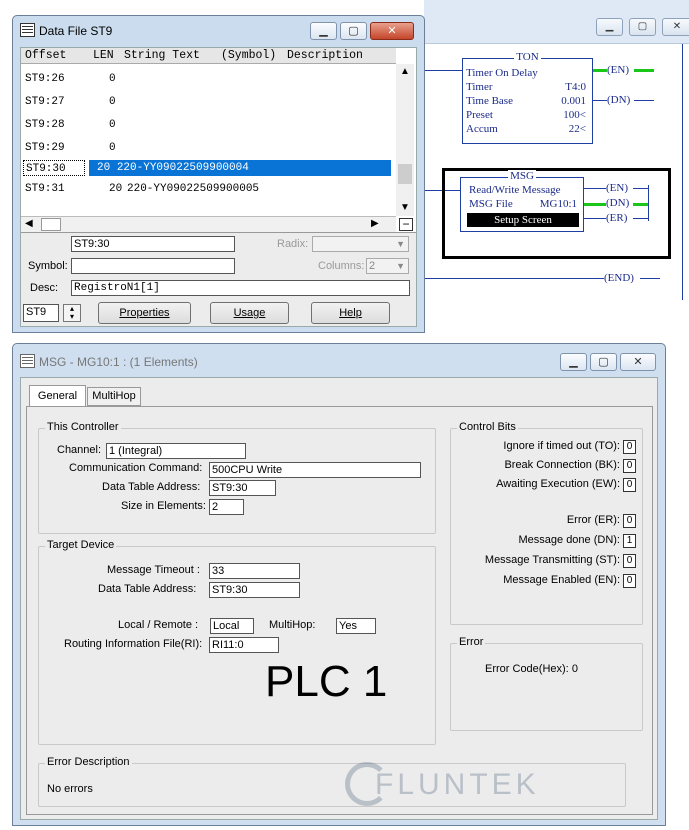 This screenshot has width=689, height=830. Describe the element at coordinates (405, 207) in the screenshot. I see `scroll-down-icon: ▼` at that location.